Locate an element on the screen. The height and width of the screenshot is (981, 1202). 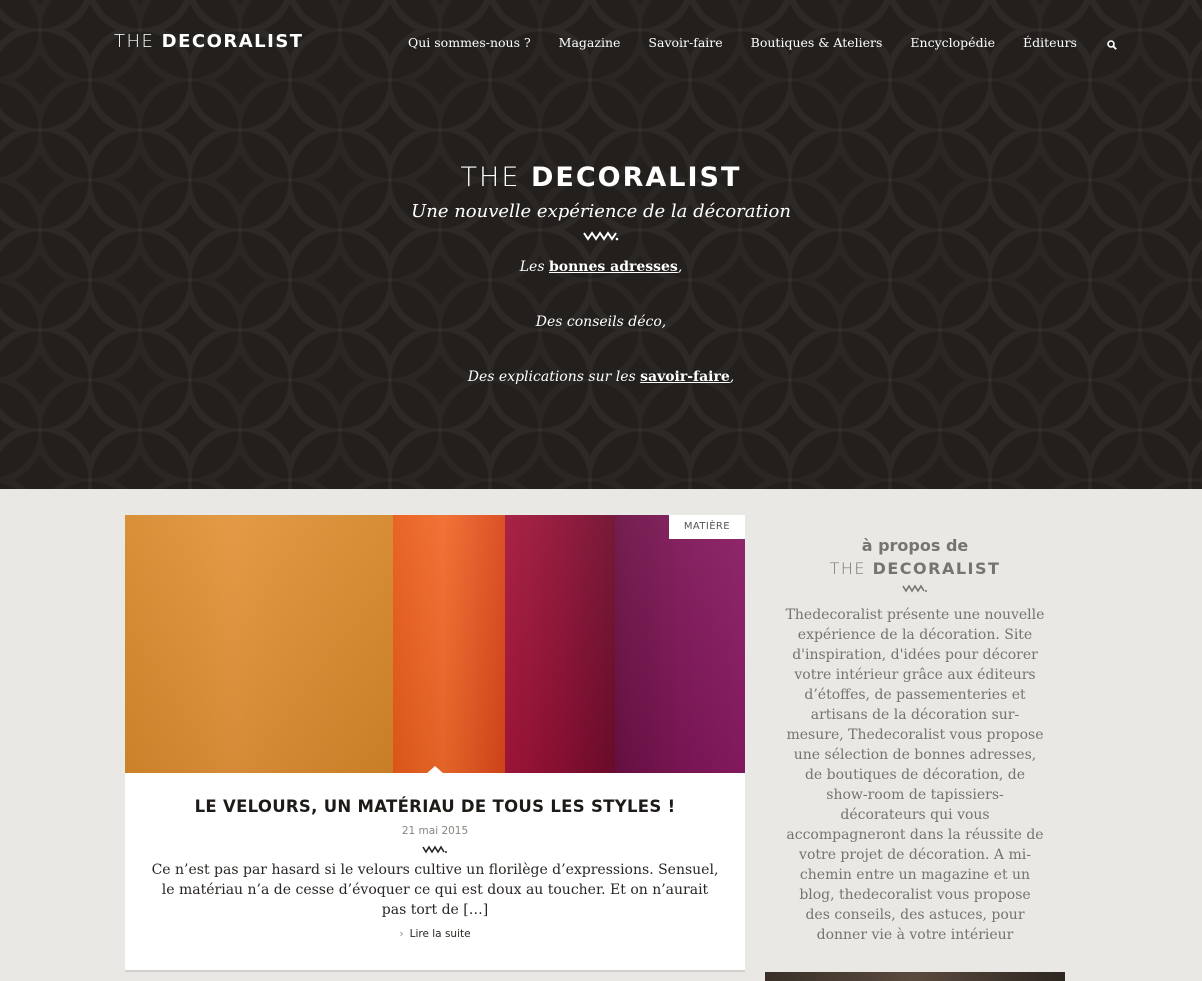
read-more-link: › Lire la suite is located at coordinates (435, 934).